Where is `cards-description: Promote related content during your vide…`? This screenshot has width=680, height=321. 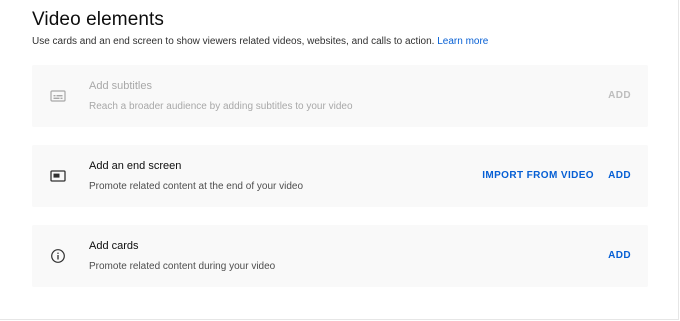
cards-description: Promote related content during your vide… is located at coordinates (182, 266).